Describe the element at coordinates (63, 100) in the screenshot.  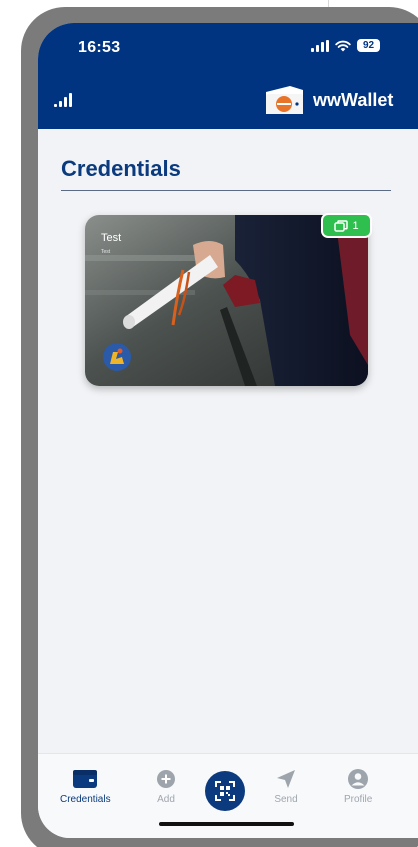
I see `signal-bars-icon` at that location.